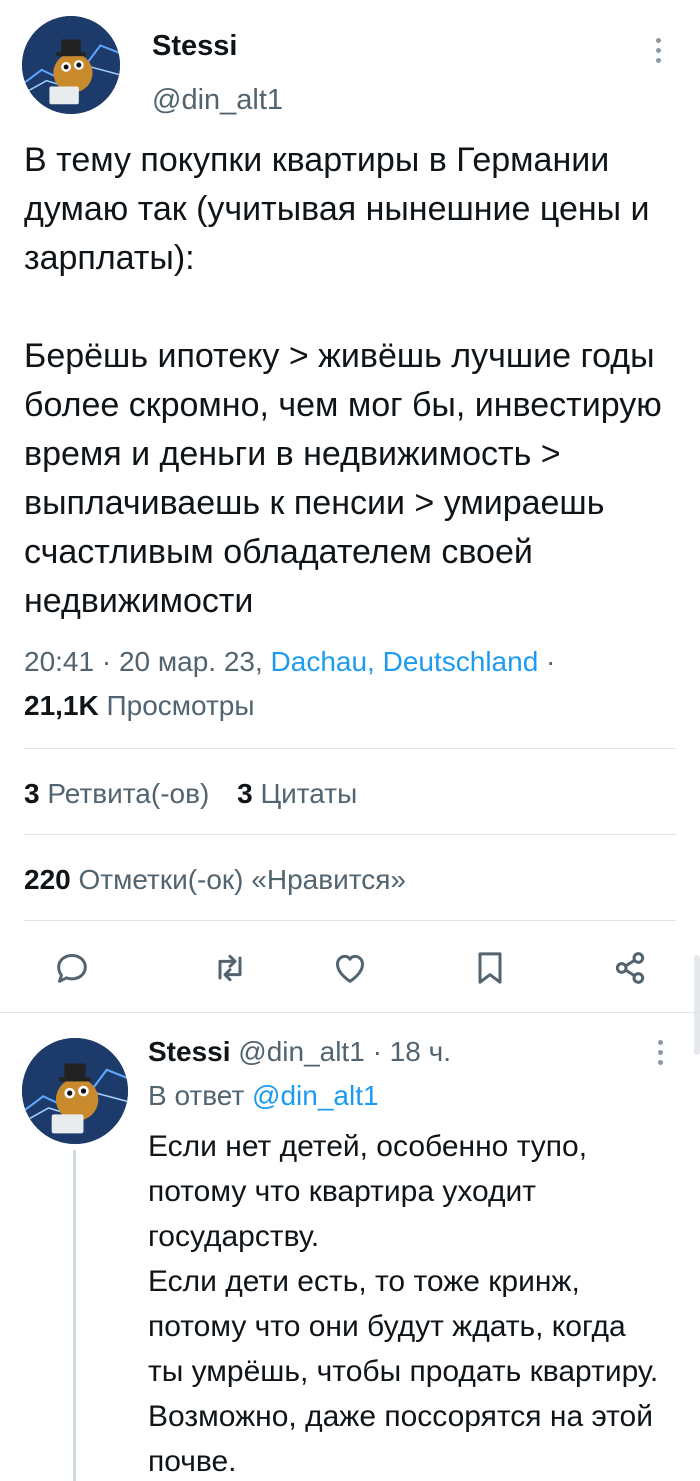 Image resolution: width=700 pixels, height=1481 pixels. What do you see at coordinates (32, 793) in the screenshot?
I see `retweets-count: 3` at bounding box center [32, 793].